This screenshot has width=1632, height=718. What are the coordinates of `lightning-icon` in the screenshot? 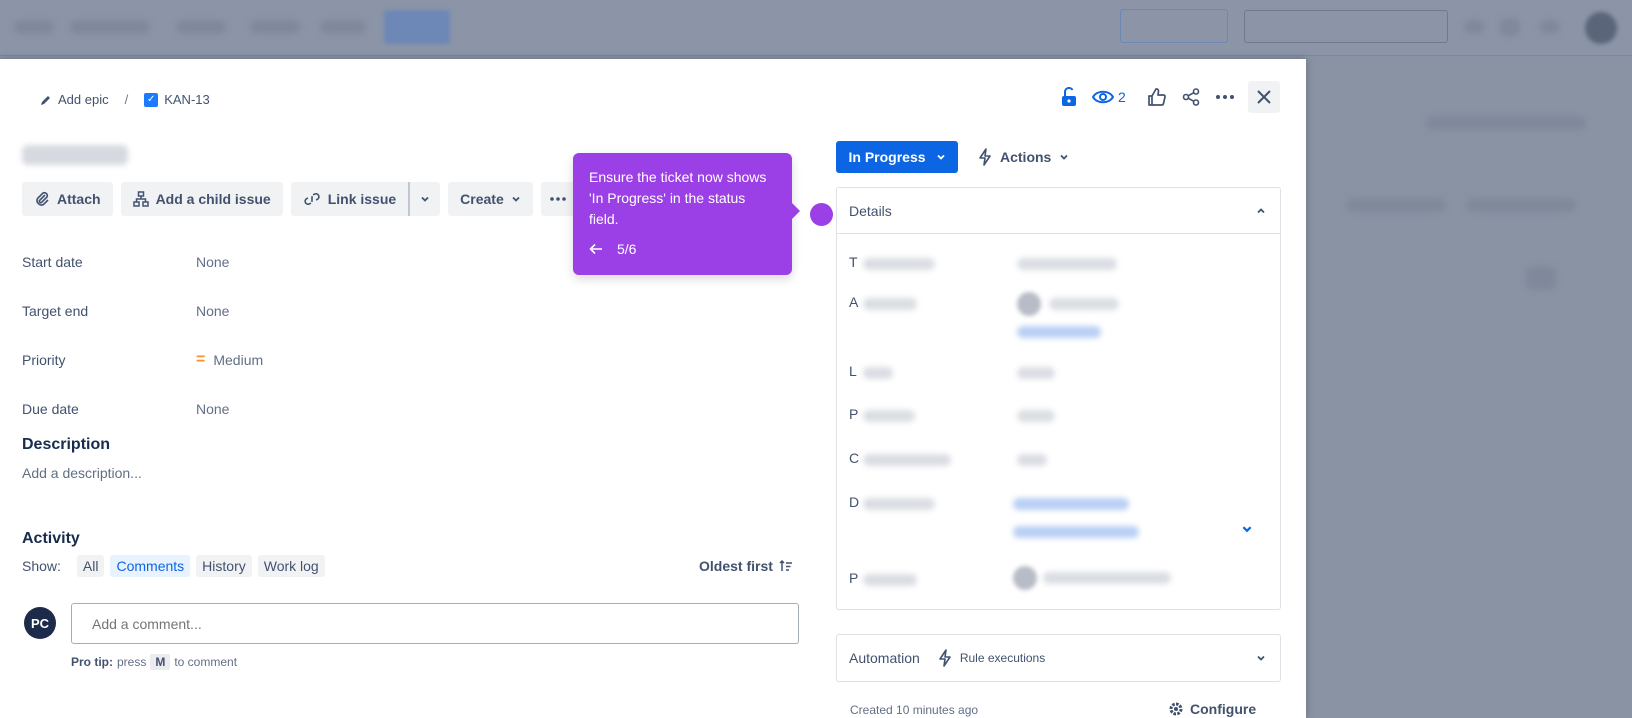 It's located at (945, 658).